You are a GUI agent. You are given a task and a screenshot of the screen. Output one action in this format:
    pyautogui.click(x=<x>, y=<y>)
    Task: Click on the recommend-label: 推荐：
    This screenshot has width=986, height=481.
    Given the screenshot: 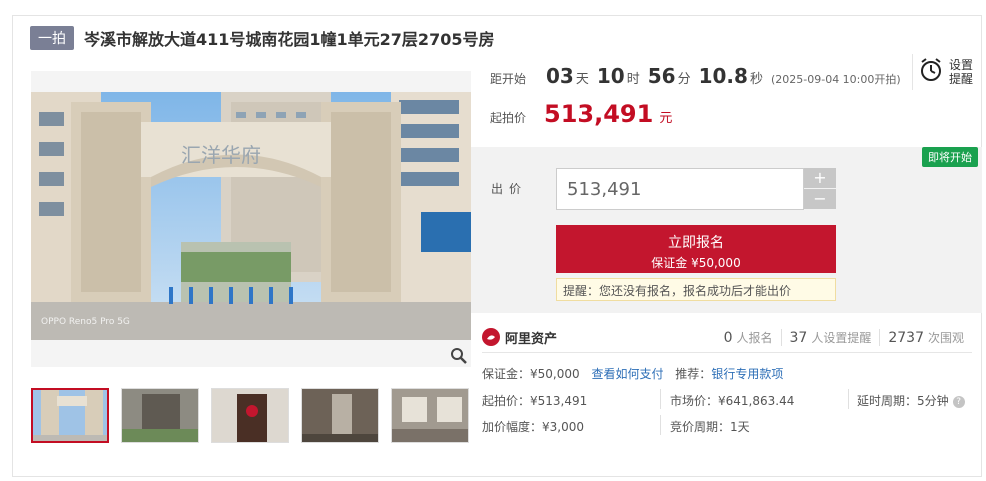 What is the action you would take?
    pyautogui.click(x=693, y=374)
    